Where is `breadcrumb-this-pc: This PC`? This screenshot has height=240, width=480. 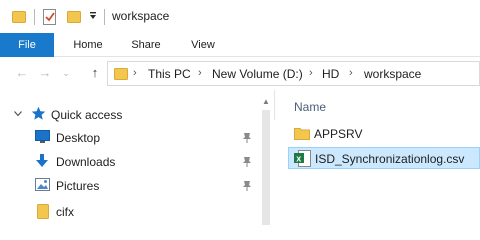
breadcrumb-this-pc: This PC is located at coordinates (169, 74).